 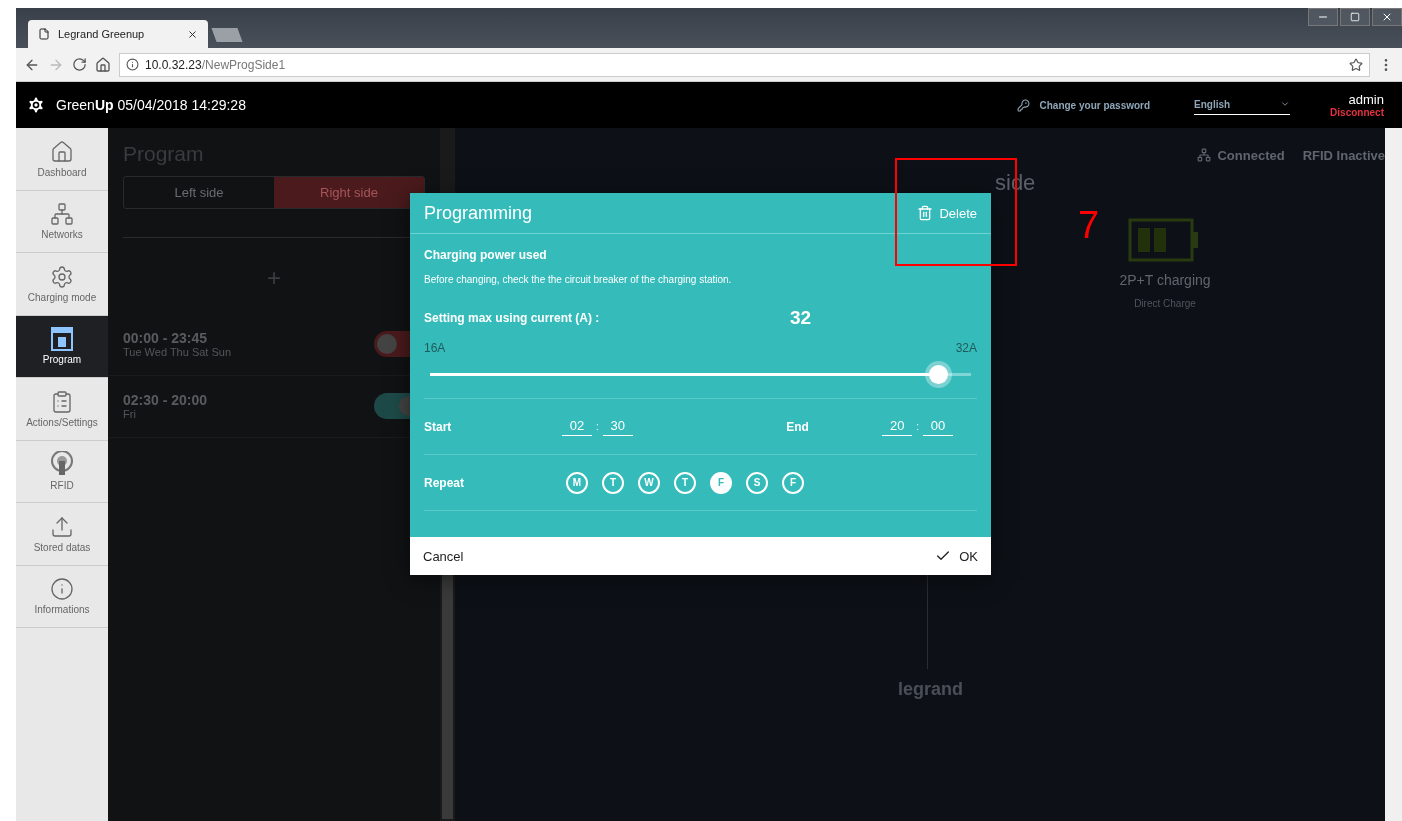 What do you see at coordinates (227, 35) in the screenshot?
I see `new-tab-button` at bounding box center [227, 35].